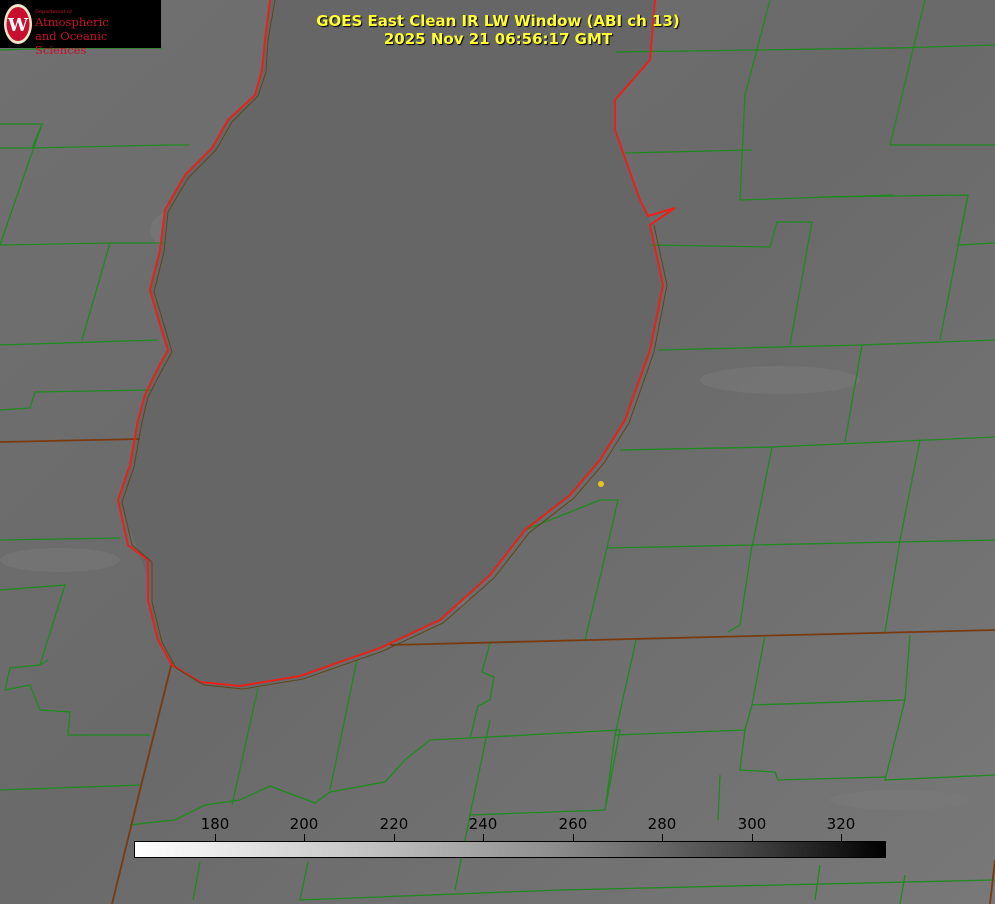 Image resolution: width=995 pixels, height=904 pixels. I want to click on uw-crest-icon: W, so click(18, 24).